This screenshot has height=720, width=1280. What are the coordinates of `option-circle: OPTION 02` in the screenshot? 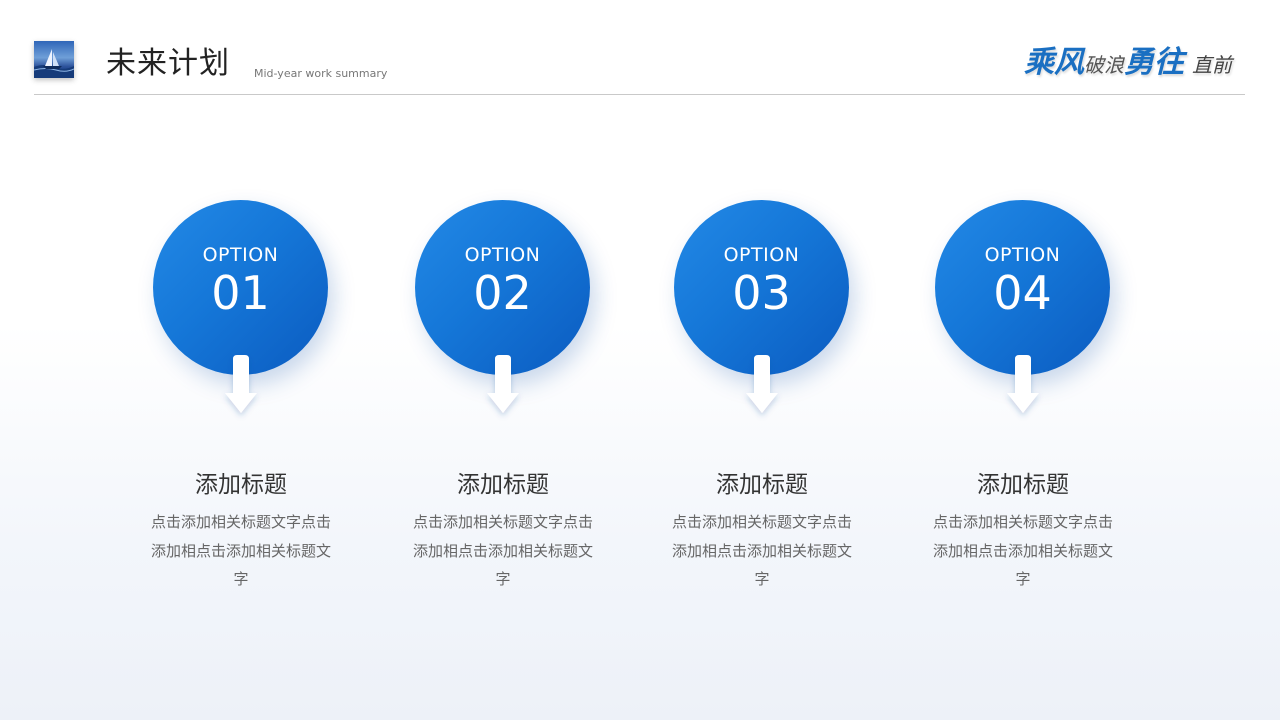 It's located at (502, 287).